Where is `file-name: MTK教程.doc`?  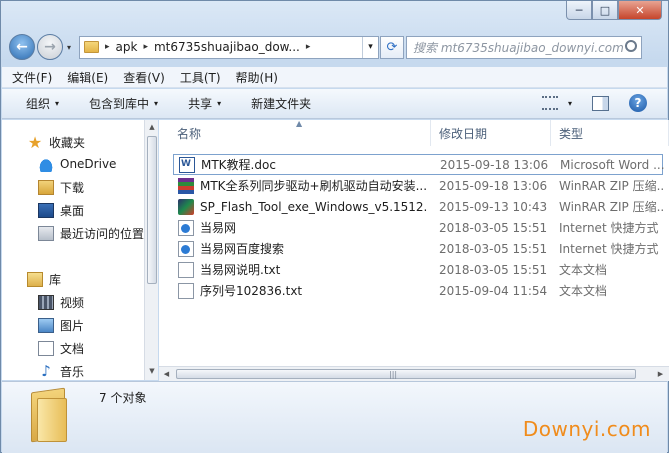
file-name: MTK教程.doc is located at coordinates (238, 165).